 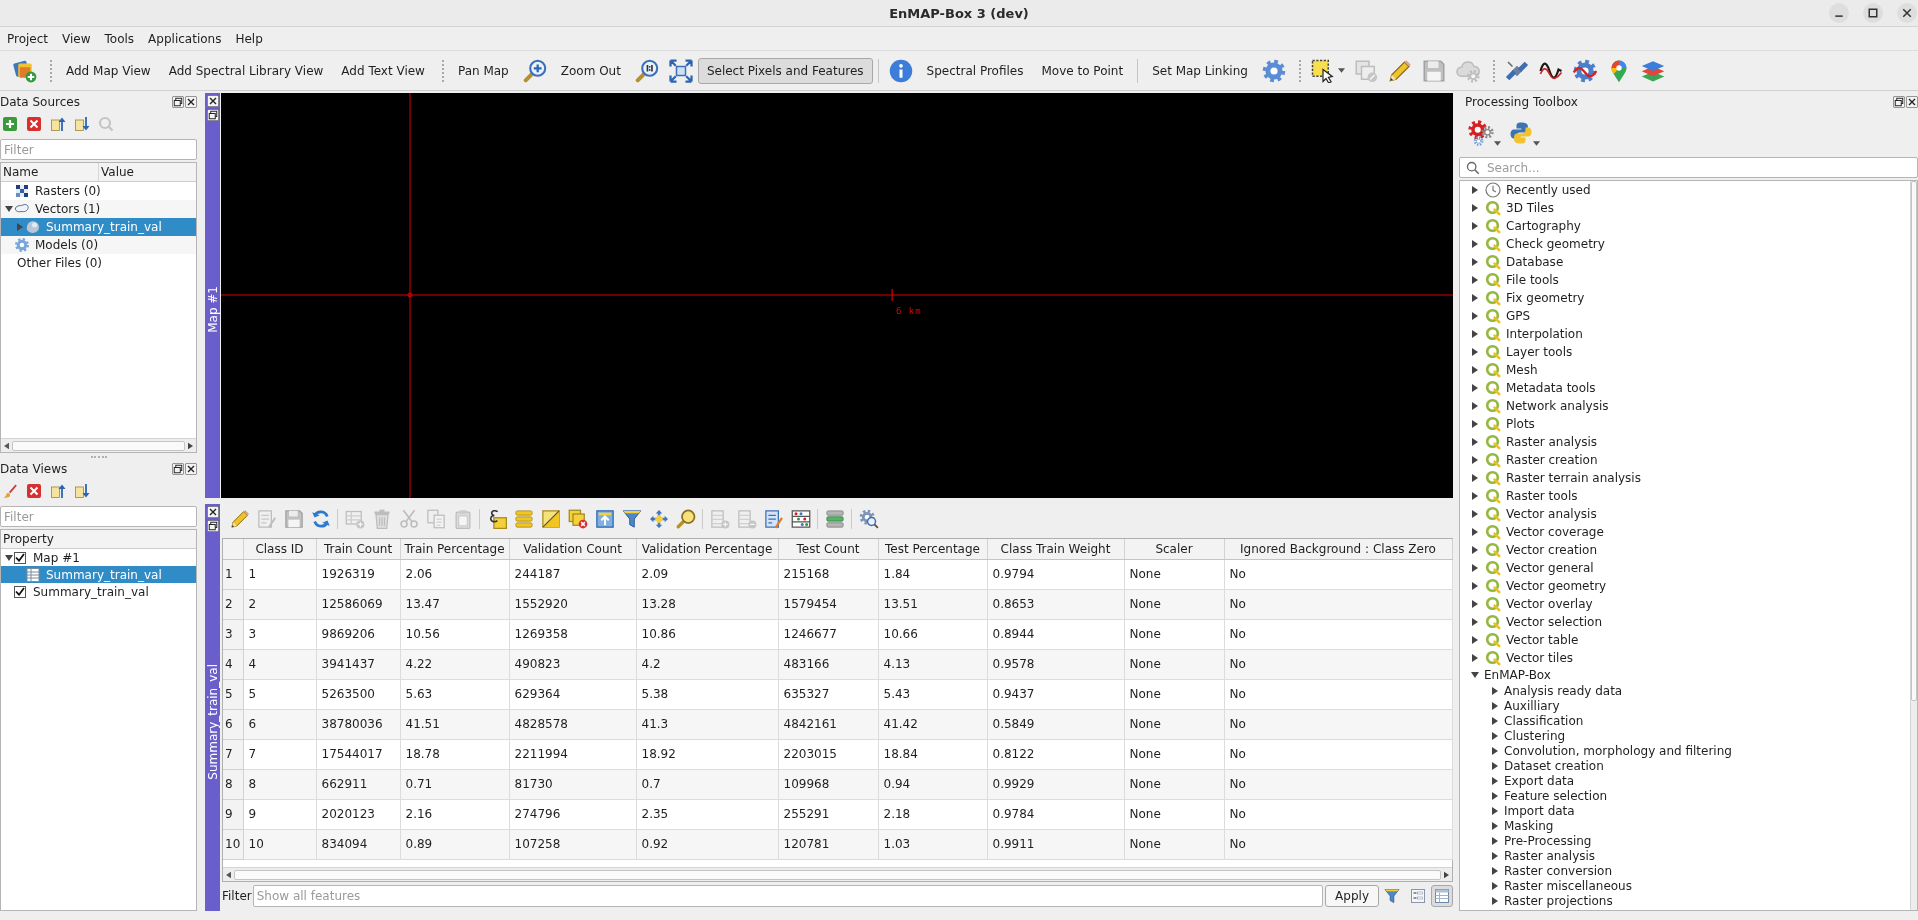 I want to click on tree-item: Vector coverage, so click(x=1685, y=532).